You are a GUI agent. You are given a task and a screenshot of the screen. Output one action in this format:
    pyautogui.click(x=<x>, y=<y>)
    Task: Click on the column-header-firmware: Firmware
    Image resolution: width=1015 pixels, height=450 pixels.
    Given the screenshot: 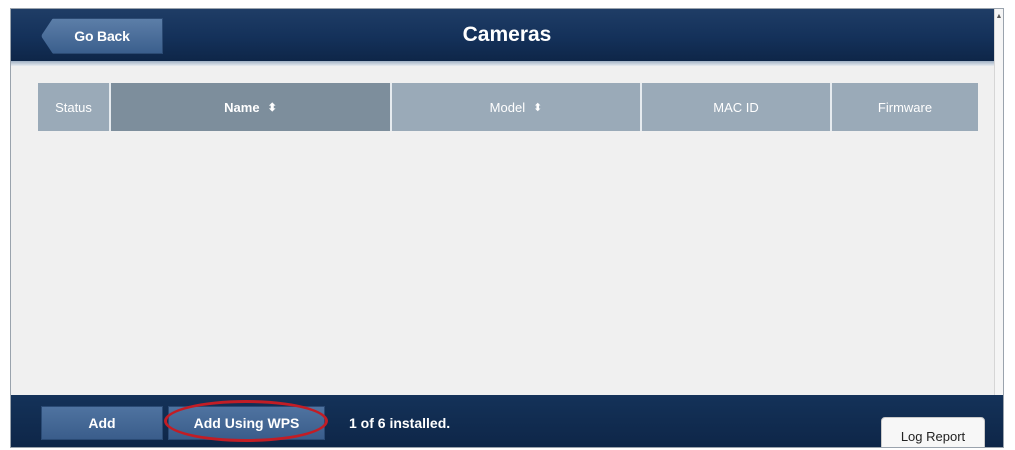 What is the action you would take?
    pyautogui.click(x=905, y=107)
    